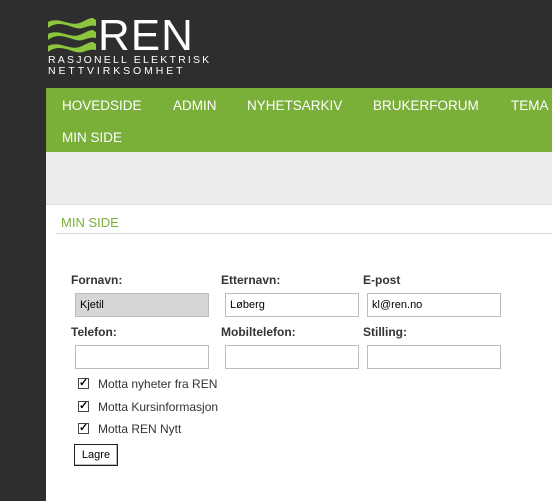  What do you see at coordinates (90, 222) in the screenshot?
I see `section-title: MIN SIDE` at bounding box center [90, 222].